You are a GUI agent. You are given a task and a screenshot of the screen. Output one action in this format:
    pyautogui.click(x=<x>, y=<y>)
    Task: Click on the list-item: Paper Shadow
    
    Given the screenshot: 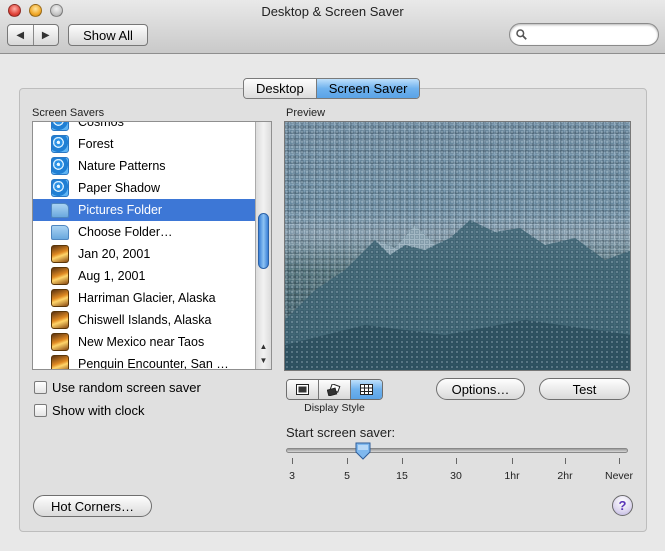 What is the action you would take?
    pyautogui.click(x=144, y=188)
    